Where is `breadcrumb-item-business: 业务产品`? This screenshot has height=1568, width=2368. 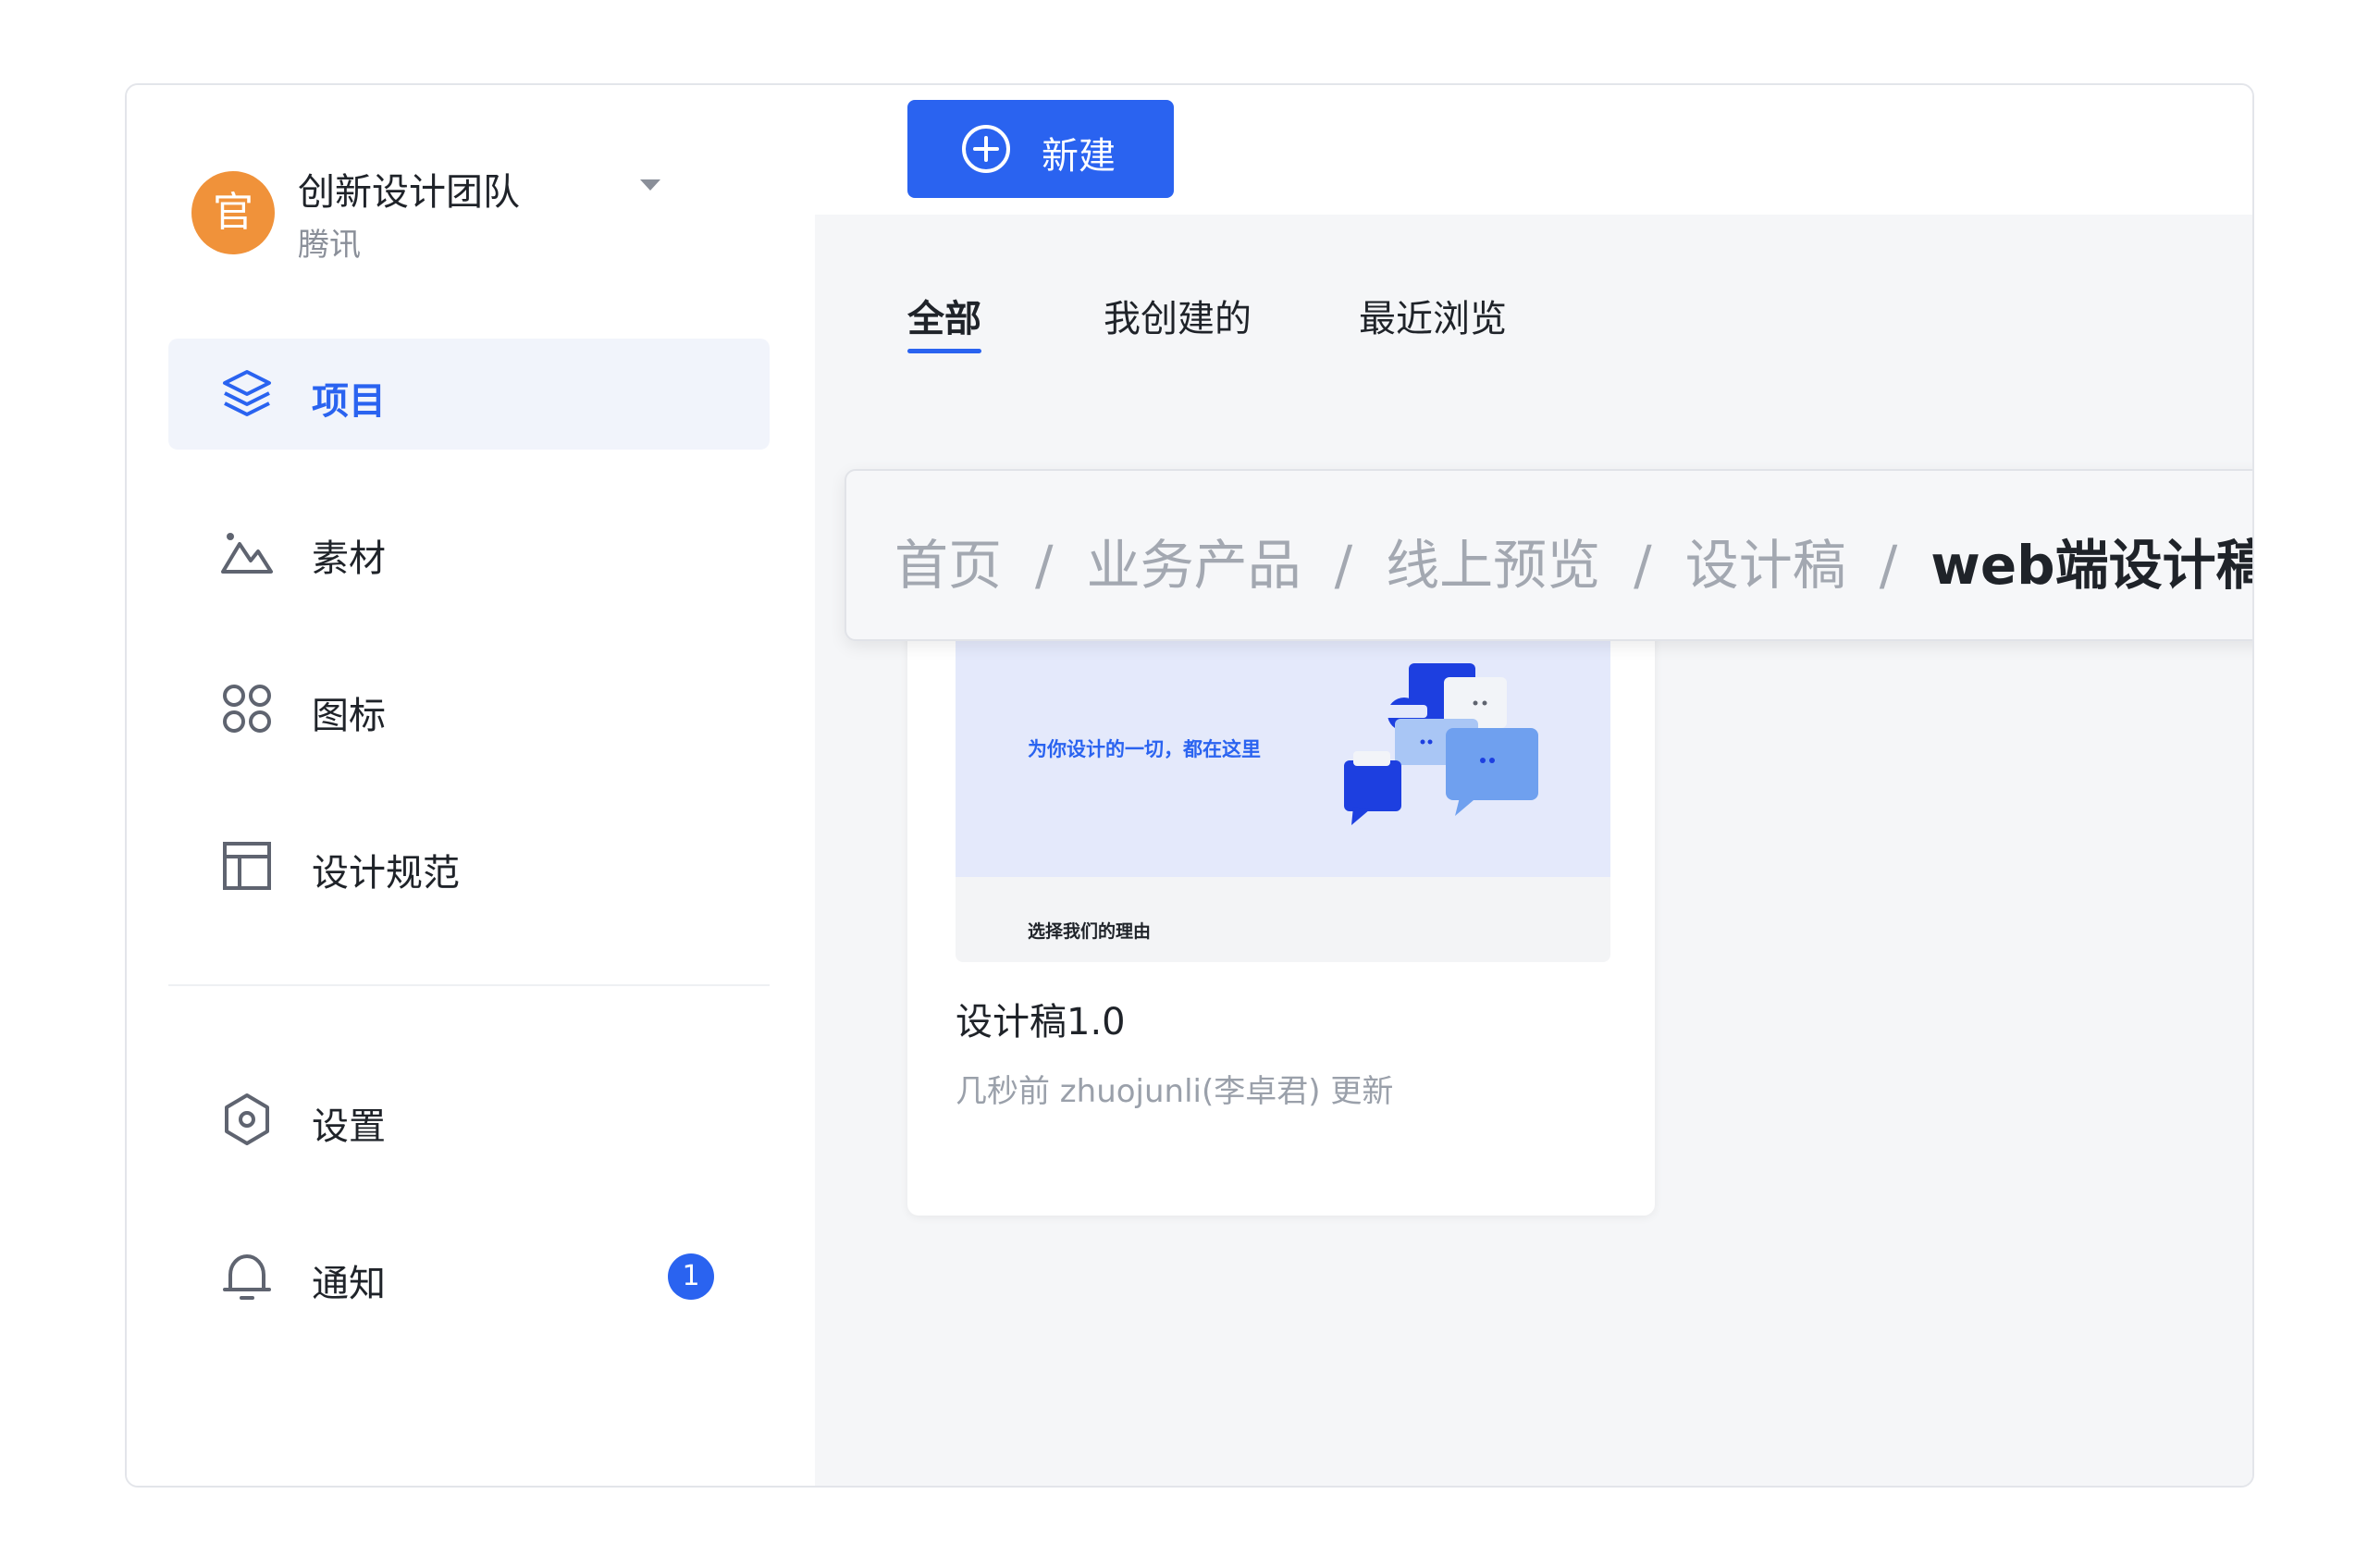 breadcrumb-item-business: 业务产品 is located at coordinates (1194, 565).